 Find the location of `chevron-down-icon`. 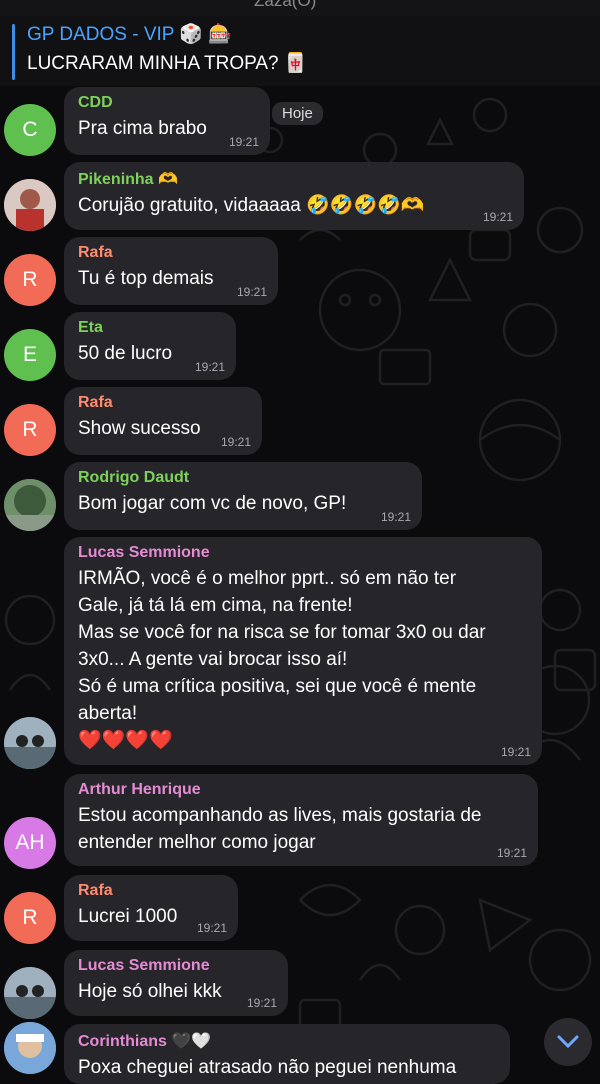

chevron-down-icon is located at coordinates (568, 1042).